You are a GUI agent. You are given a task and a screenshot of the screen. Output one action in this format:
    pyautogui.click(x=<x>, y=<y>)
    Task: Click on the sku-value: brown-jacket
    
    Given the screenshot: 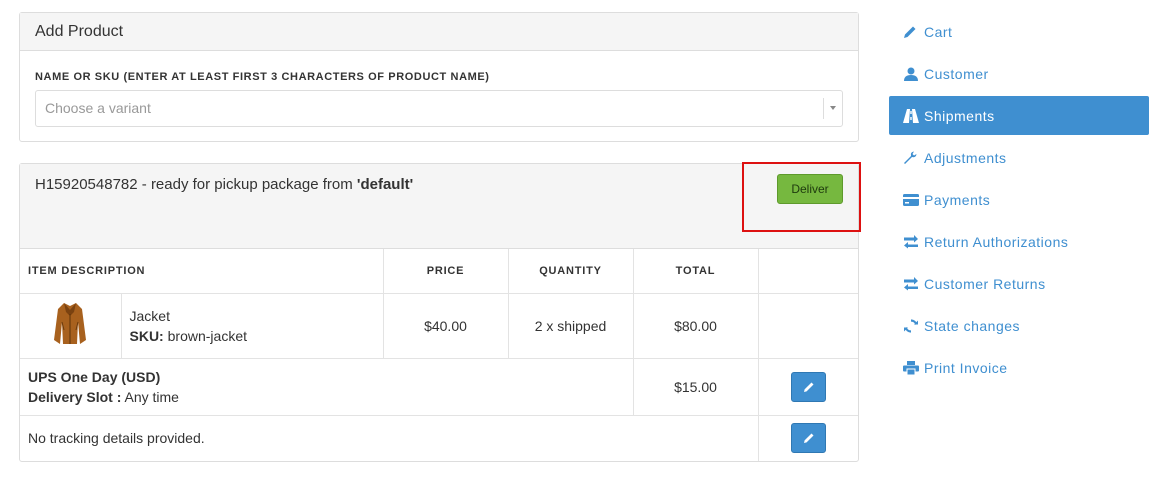 What is the action you would take?
    pyautogui.click(x=207, y=335)
    